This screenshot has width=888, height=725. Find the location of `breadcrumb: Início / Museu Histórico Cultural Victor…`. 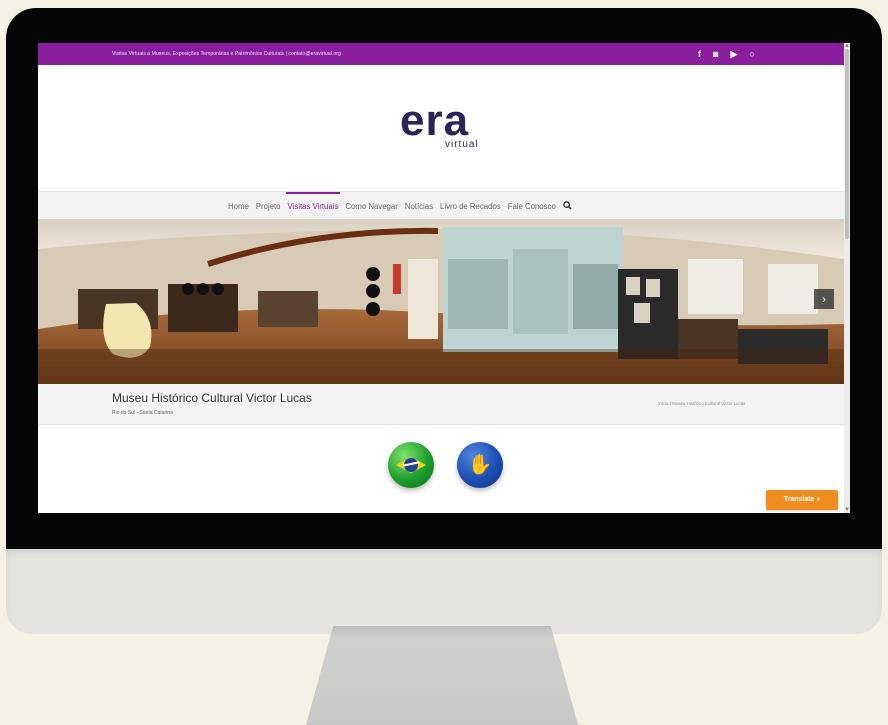

breadcrumb: Início / Museu Histórico Cultural Victor… is located at coordinates (701, 403).